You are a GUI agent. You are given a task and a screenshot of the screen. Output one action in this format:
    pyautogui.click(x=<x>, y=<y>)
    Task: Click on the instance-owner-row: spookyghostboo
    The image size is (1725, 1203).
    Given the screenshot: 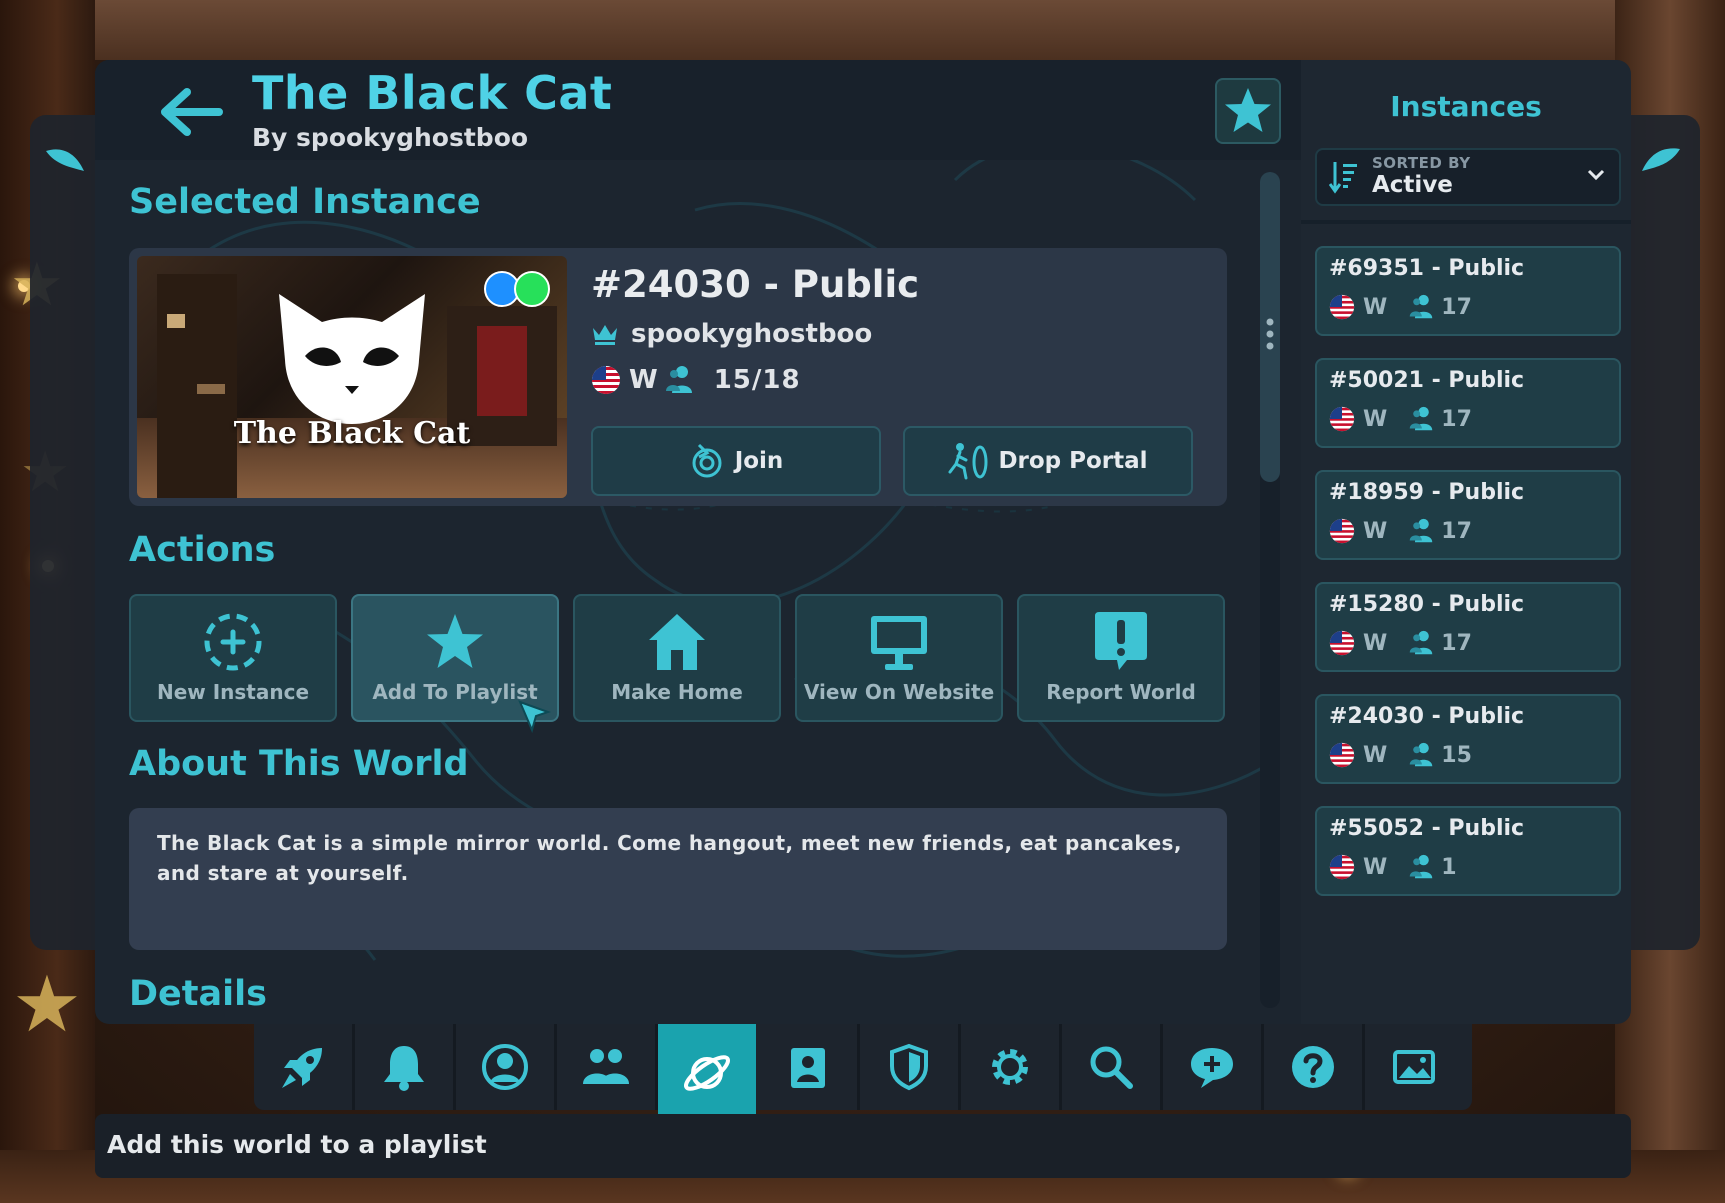 What is the action you would take?
    pyautogui.click(x=731, y=334)
    